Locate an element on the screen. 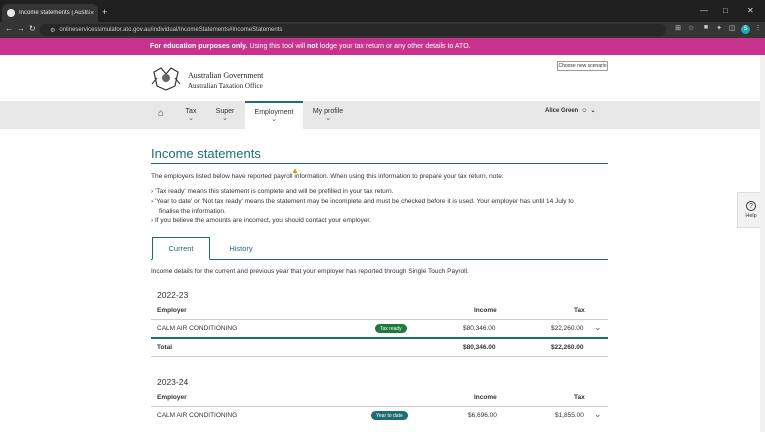 Image resolution: width=765 pixels, height=432 pixels. tax-value: $1,855.00 is located at coordinates (569, 415).